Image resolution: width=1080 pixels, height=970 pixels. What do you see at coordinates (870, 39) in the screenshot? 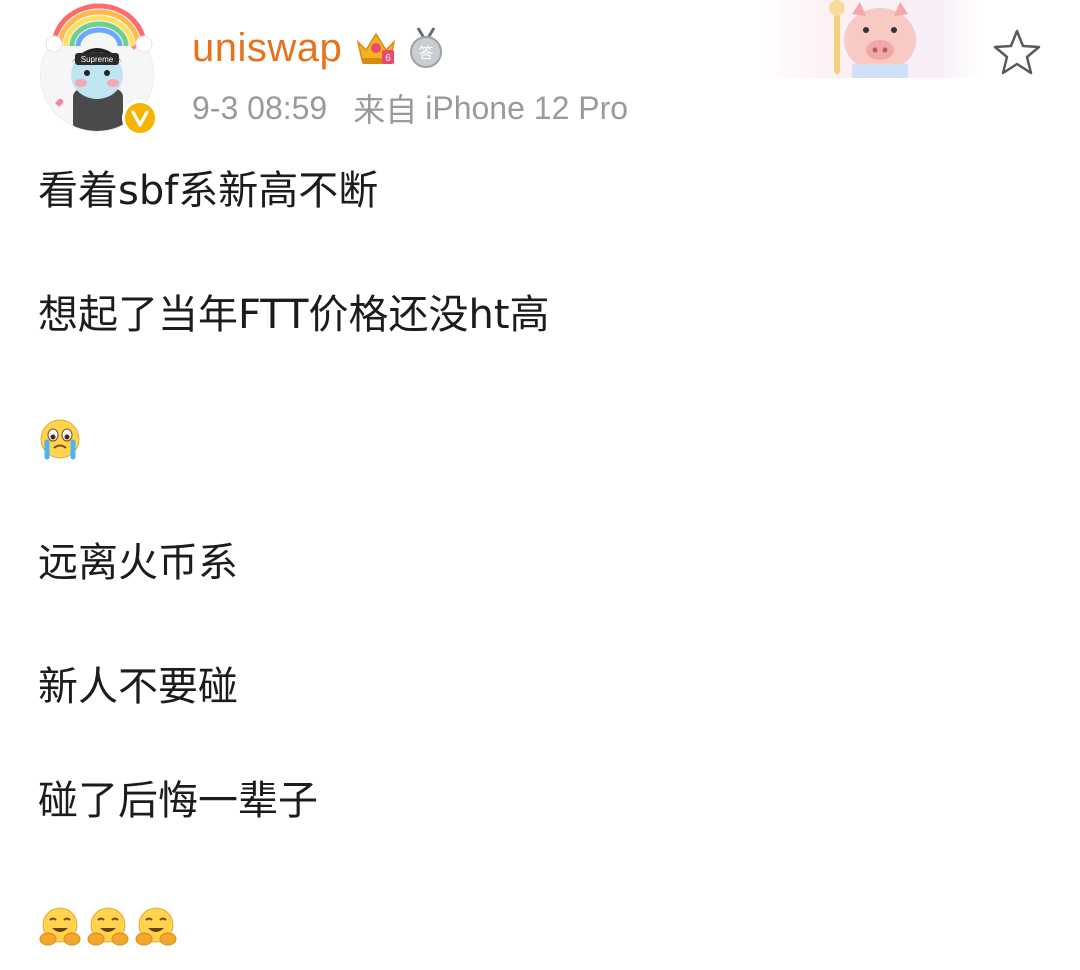
I see `pig-decoration-card` at bounding box center [870, 39].